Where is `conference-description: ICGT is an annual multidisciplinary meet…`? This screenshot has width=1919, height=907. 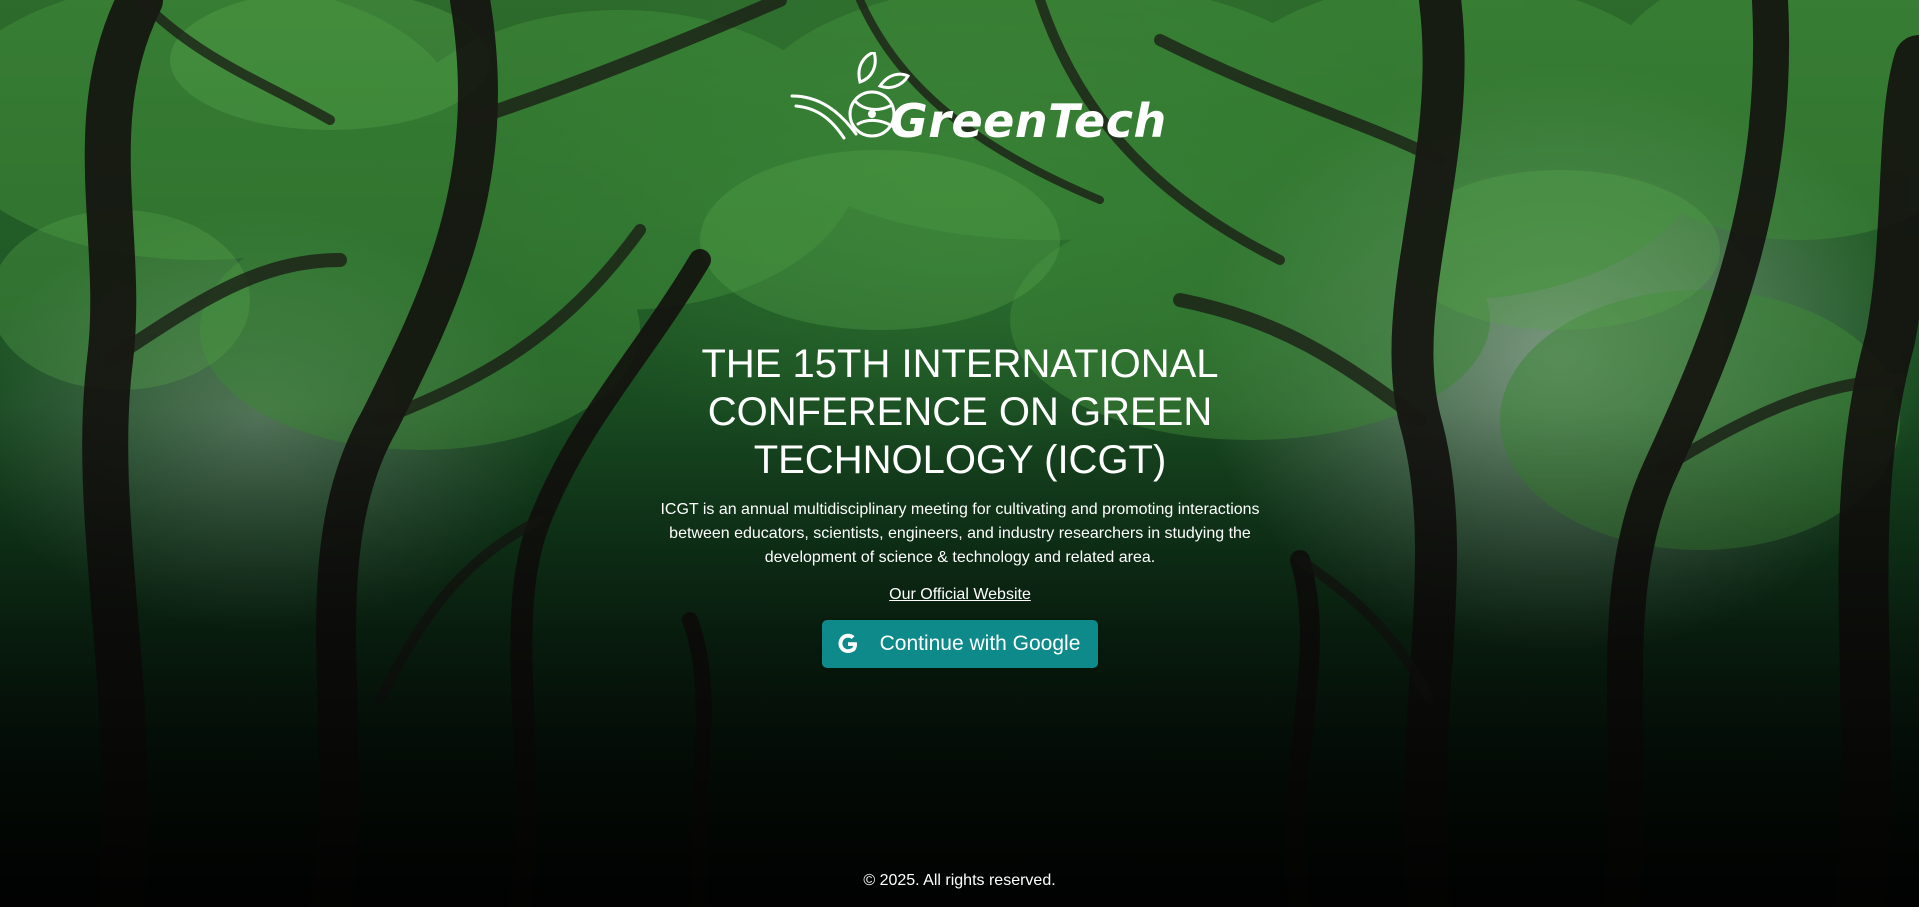 conference-description: ICGT is an annual multidisciplinary meet… is located at coordinates (960, 533).